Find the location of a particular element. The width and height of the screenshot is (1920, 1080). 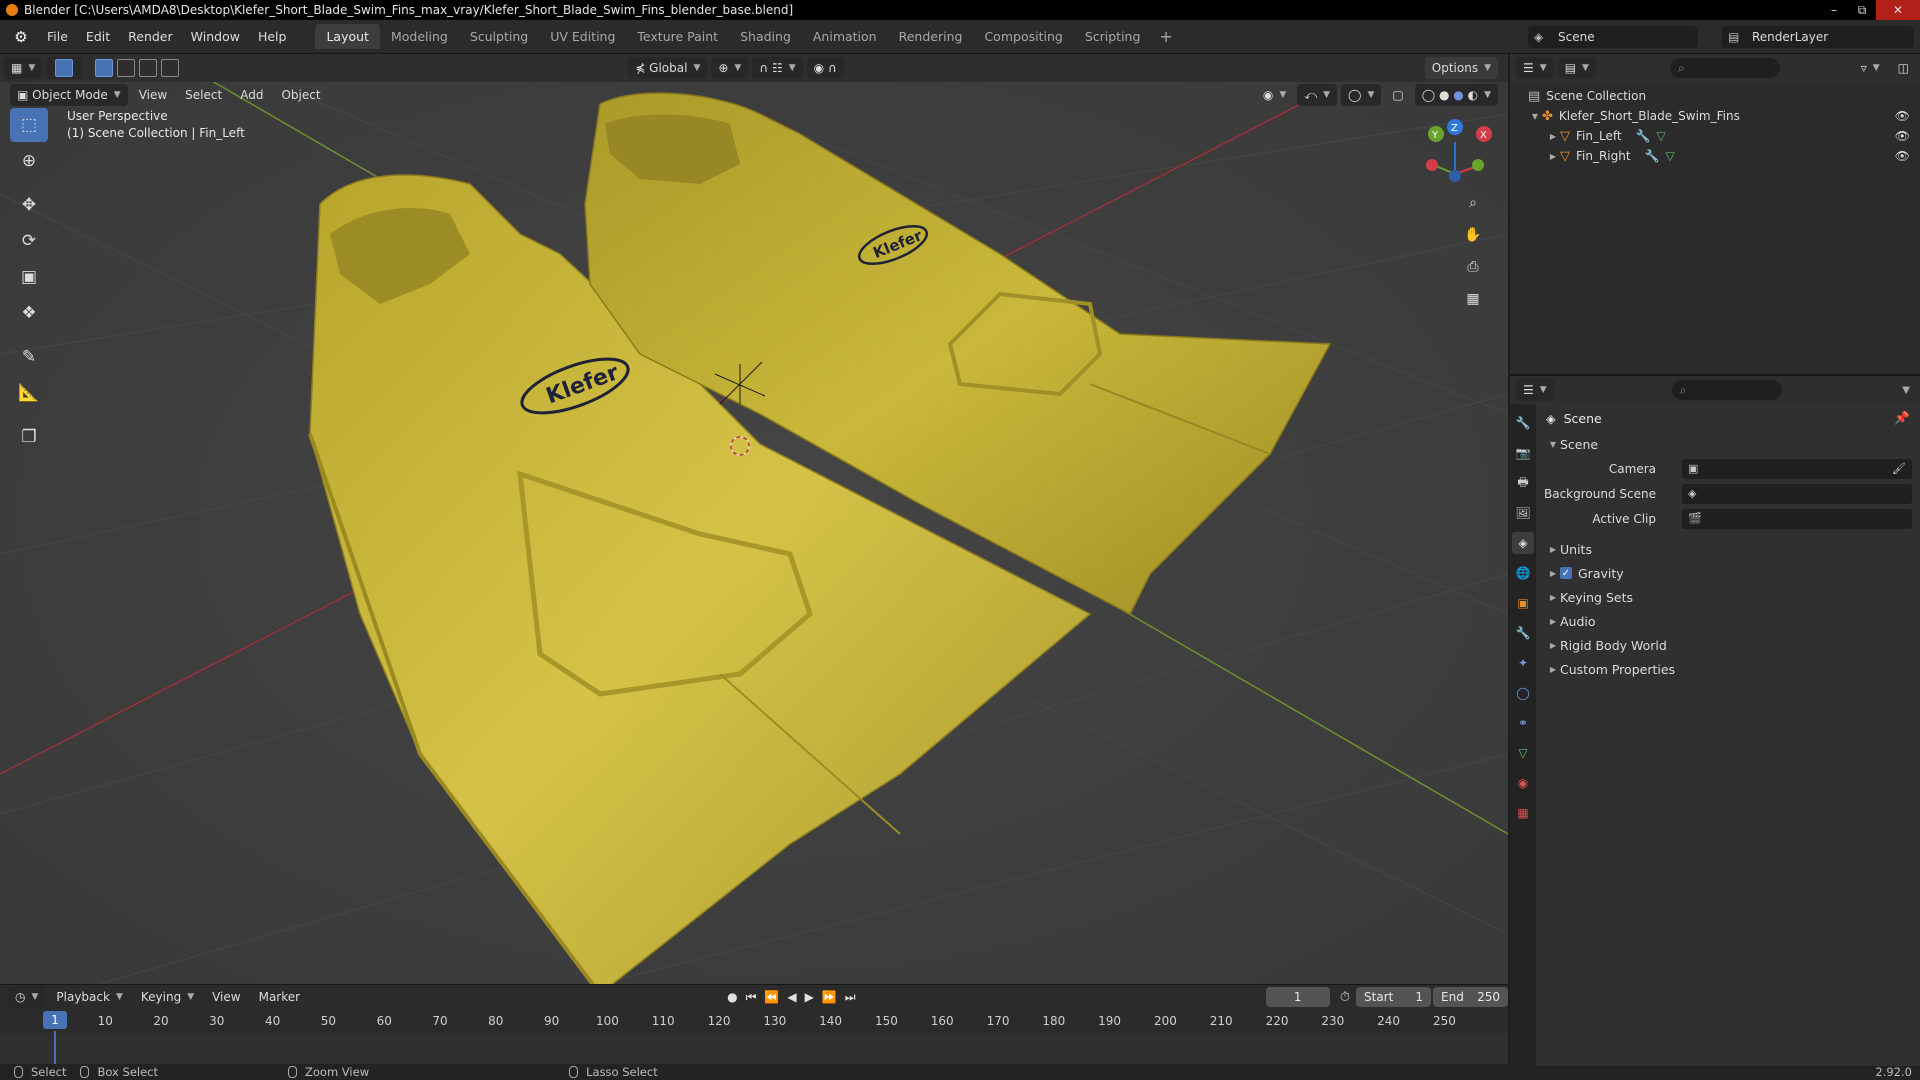

shading-mode-buttons: ◯ ● ● ◐ ▼ is located at coordinates (1456, 95).